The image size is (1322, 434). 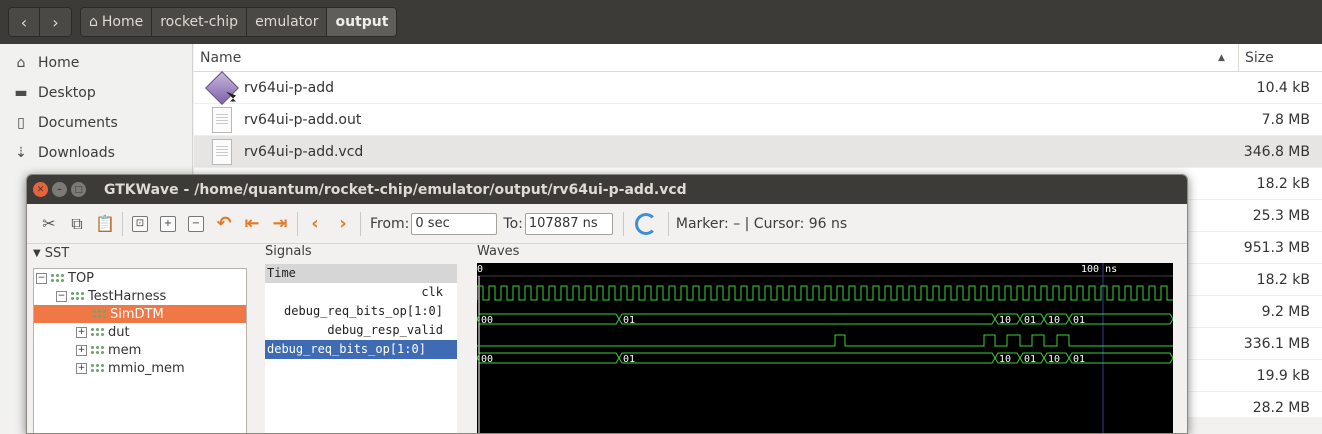 What do you see at coordinates (1285, 311) in the screenshot?
I see `file-size: 9.2 MB` at bounding box center [1285, 311].